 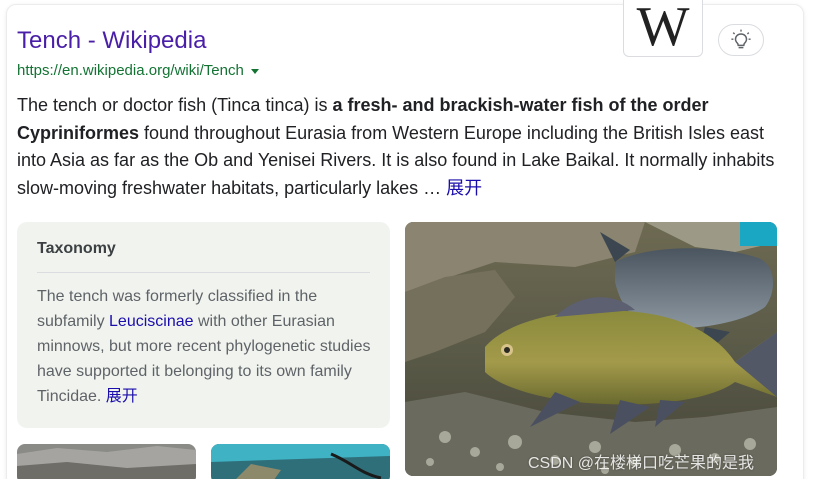 What do you see at coordinates (641, 463) in the screenshot?
I see `watermark-text: CSDN @在楼梯口吃芒果的是我` at bounding box center [641, 463].